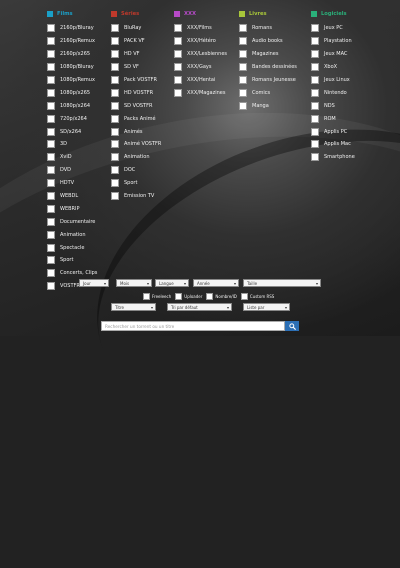  Describe the element at coordinates (72, 80) in the screenshot. I see `category-item: 1080p/Remux` at that location.